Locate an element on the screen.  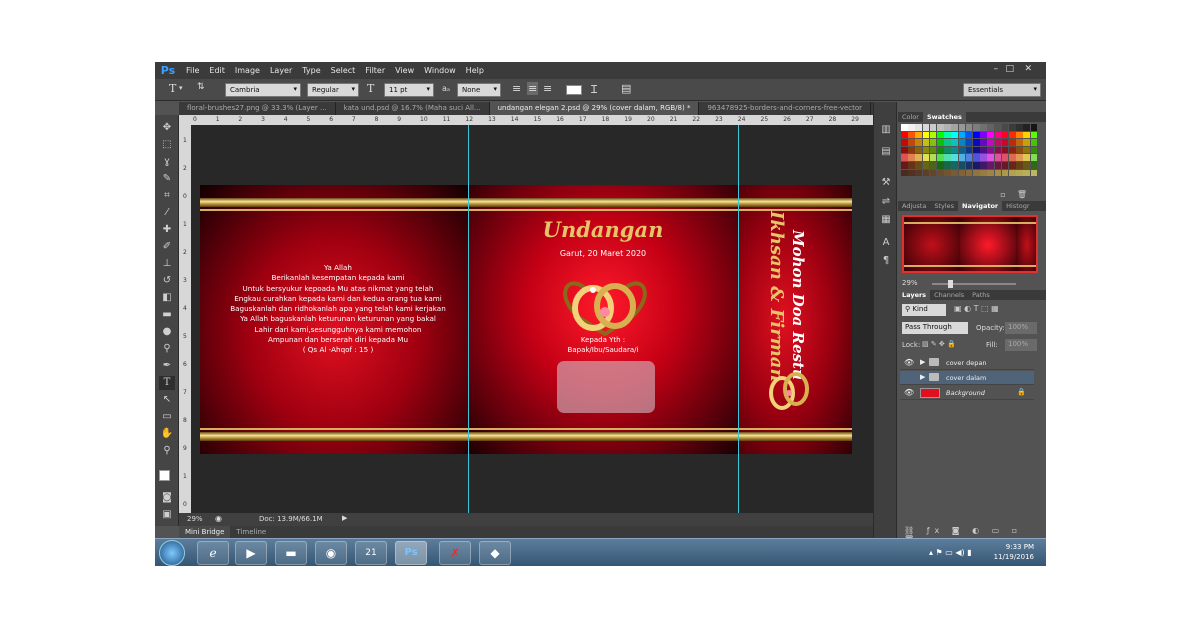
status-info-icon: ◉ is located at coordinates (218, 518).